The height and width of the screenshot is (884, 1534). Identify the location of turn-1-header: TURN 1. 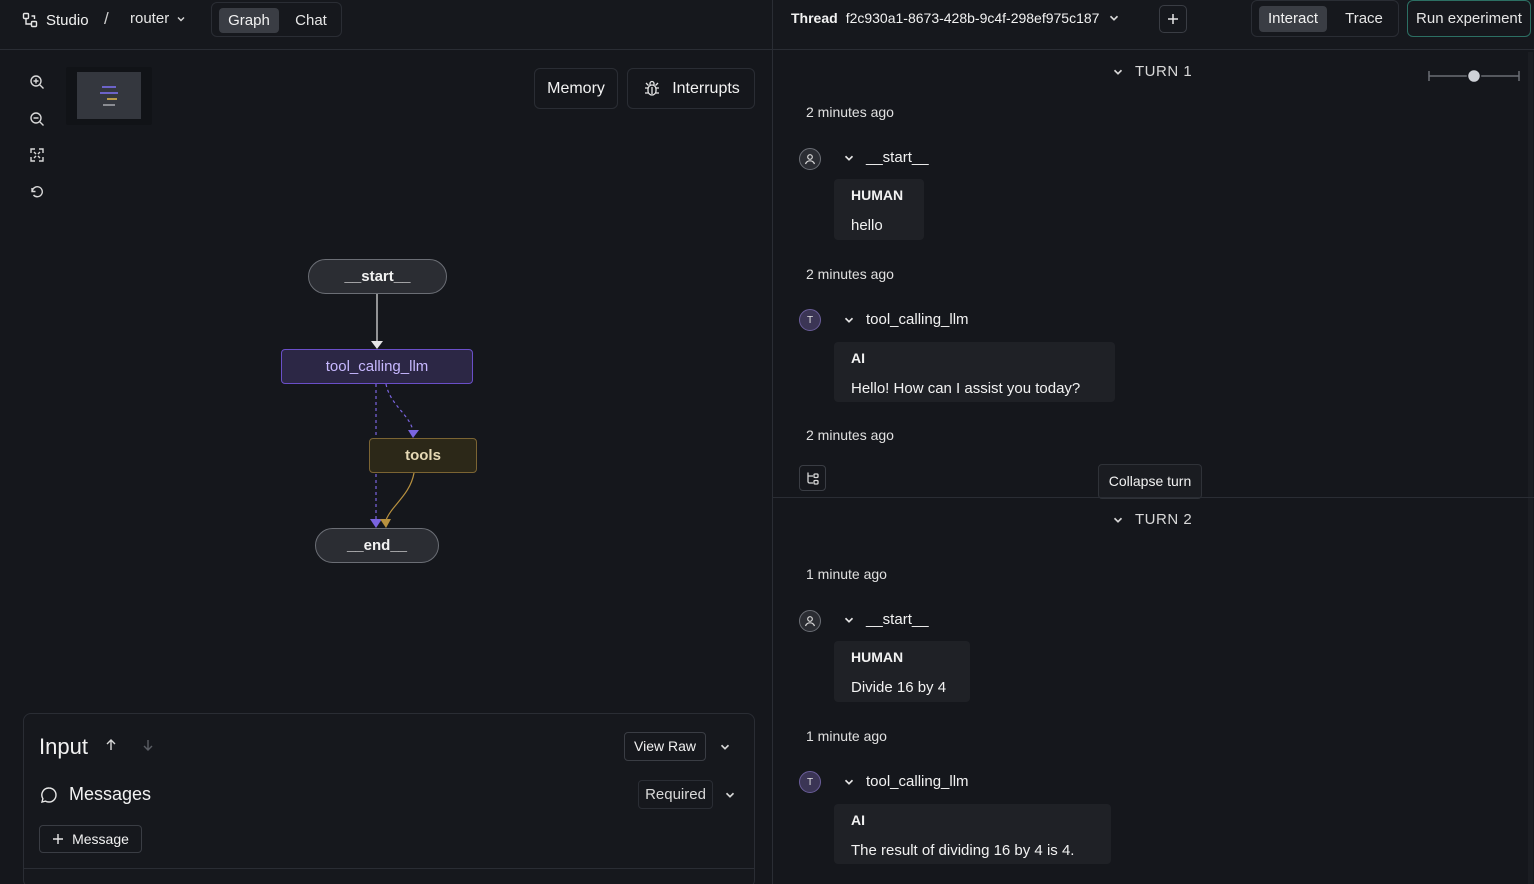
(1151, 71).